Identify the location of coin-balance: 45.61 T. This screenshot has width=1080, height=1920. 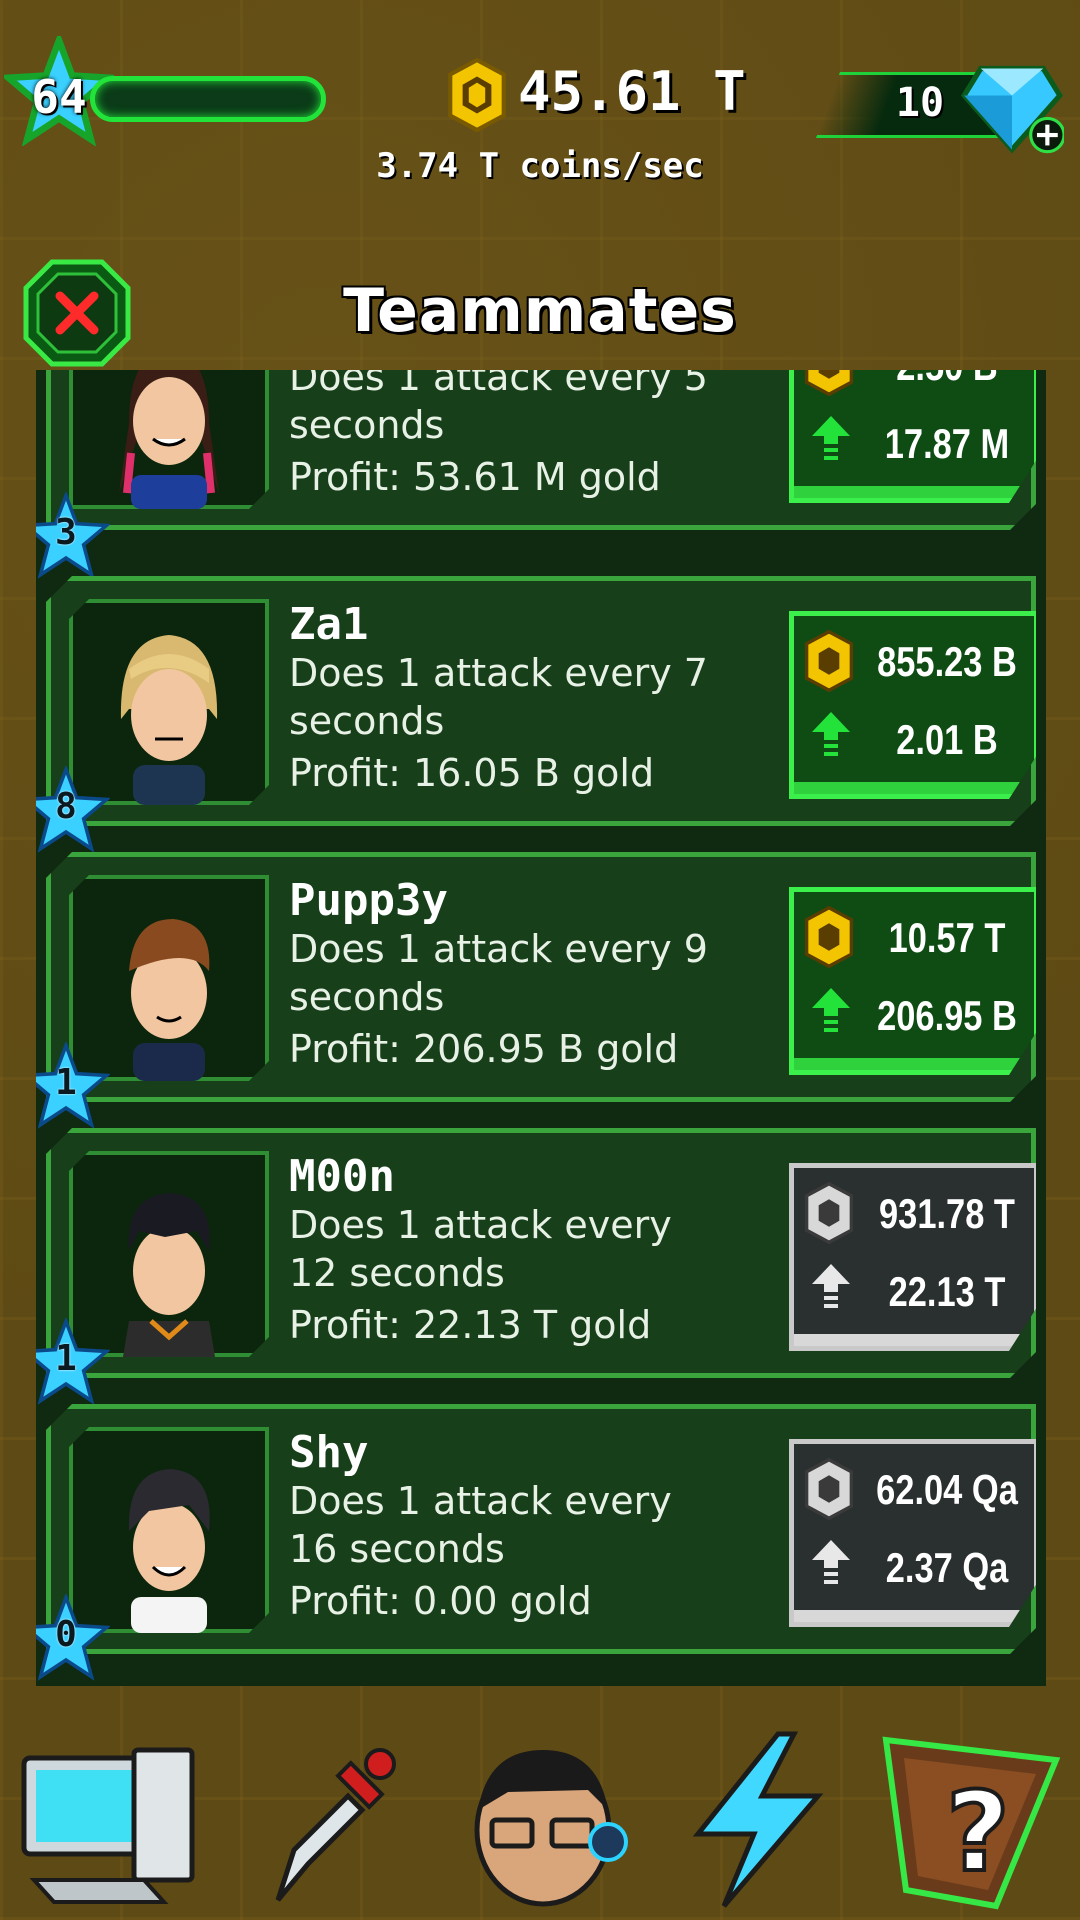
(632, 91).